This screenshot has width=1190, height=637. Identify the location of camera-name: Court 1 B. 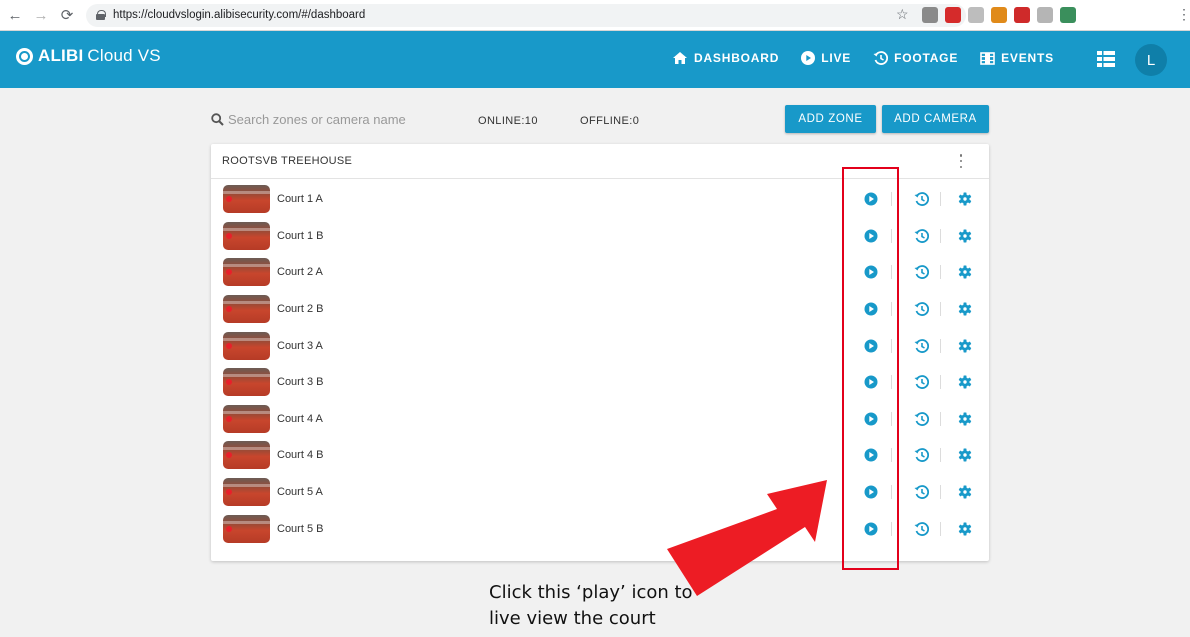
(300, 235).